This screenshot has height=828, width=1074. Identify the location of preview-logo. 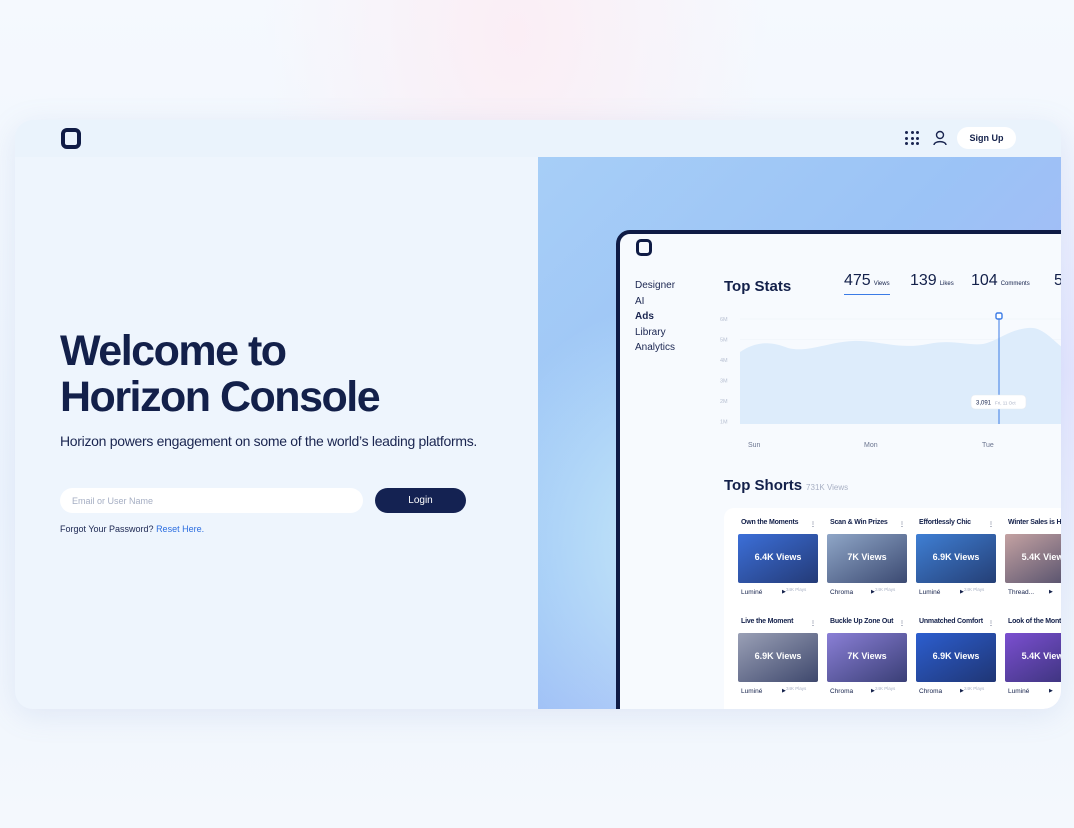
(644, 247).